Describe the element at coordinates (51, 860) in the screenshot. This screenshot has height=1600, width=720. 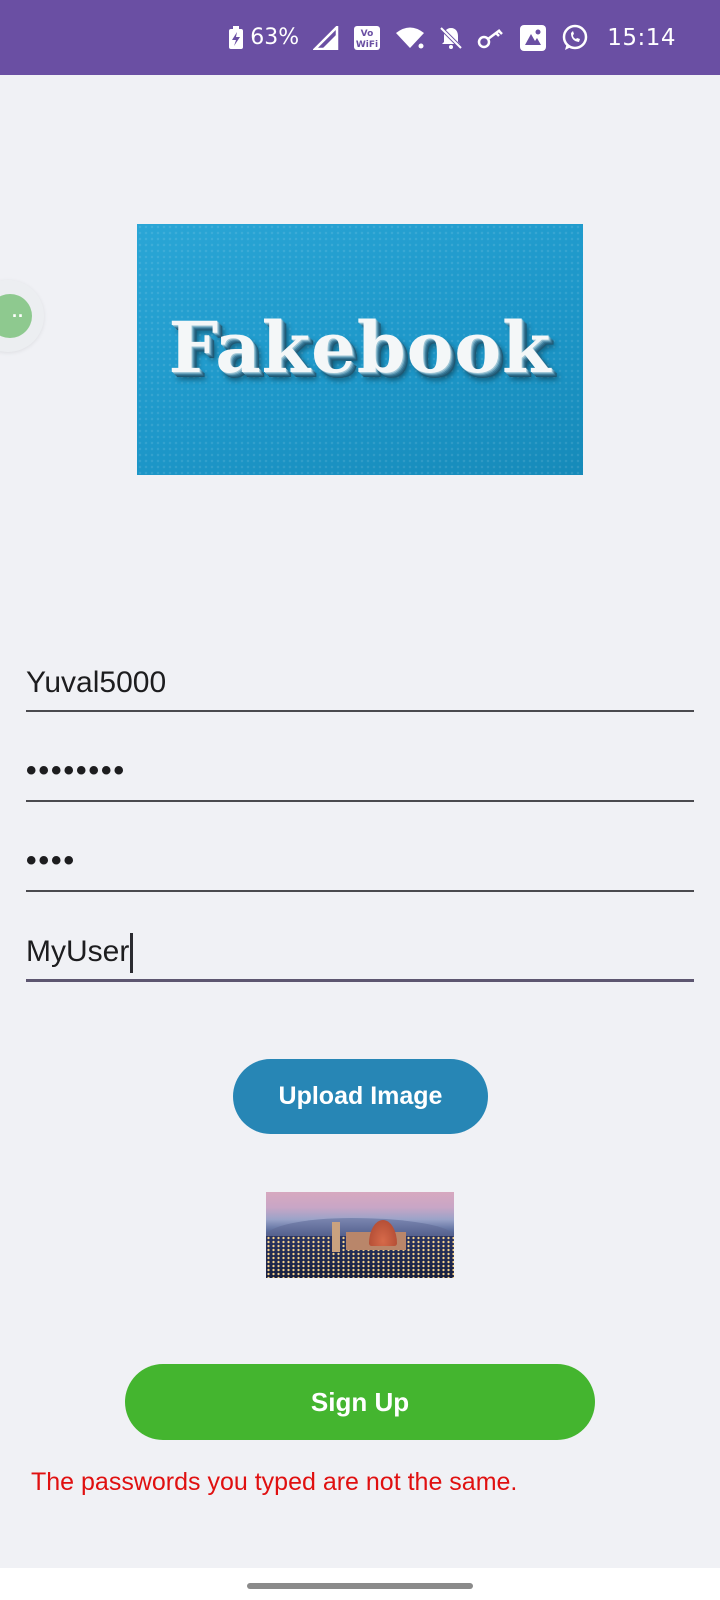
I see `confirm-password-value: ••••` at that location.